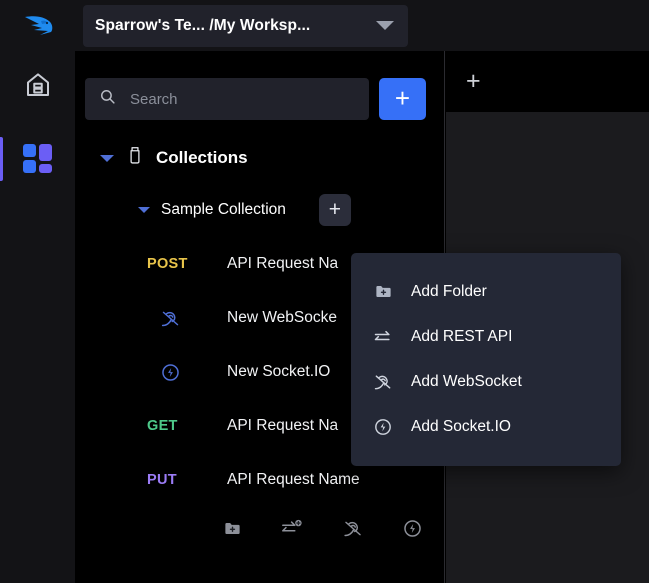  What do you see at coordinates (223, 209) in the screenshot?
I see `collection-name: Sample Collection` at bounding box center [223, 209].